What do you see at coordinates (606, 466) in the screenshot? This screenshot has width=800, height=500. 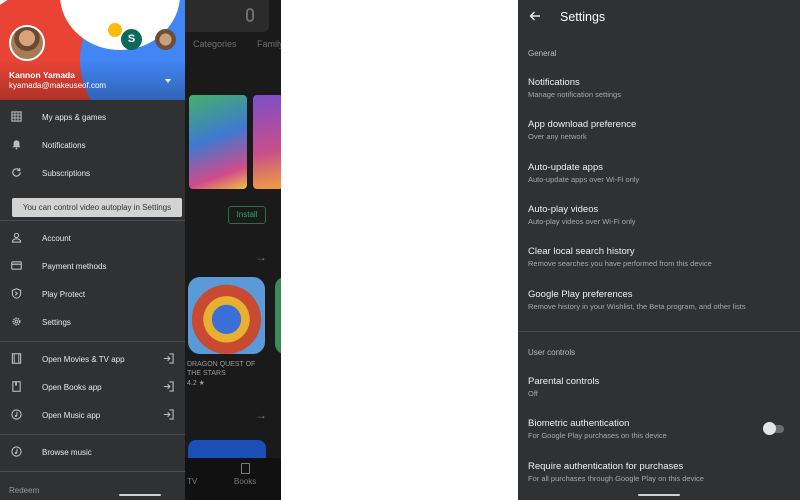 I see `setting-title: Require authentication for purchases` at bounding box center [606, 466].